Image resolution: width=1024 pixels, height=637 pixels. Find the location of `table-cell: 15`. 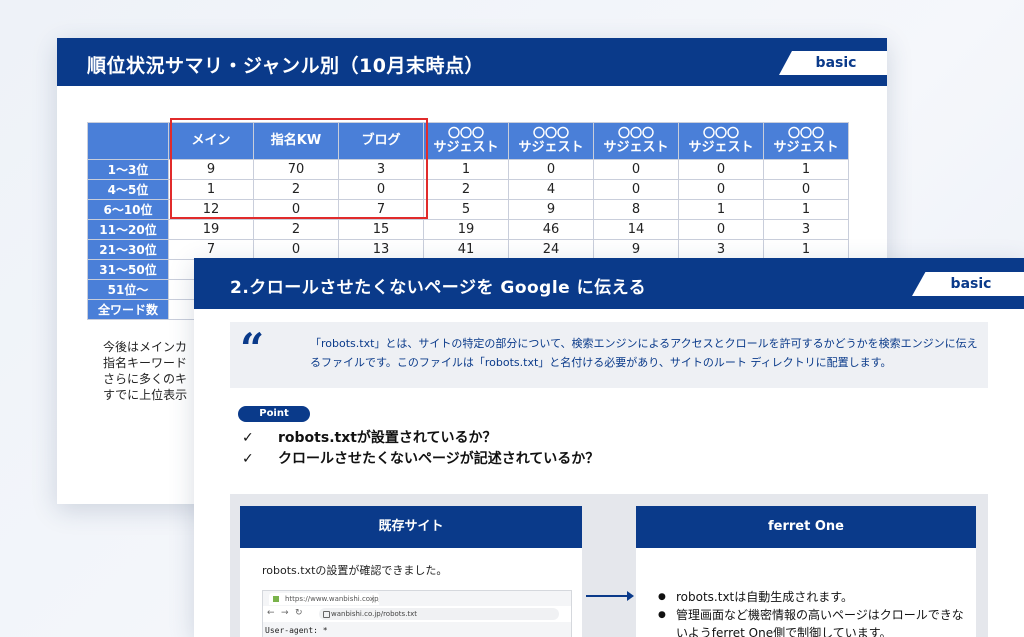

table-cell: 15 is located at coordinates (381, 229).